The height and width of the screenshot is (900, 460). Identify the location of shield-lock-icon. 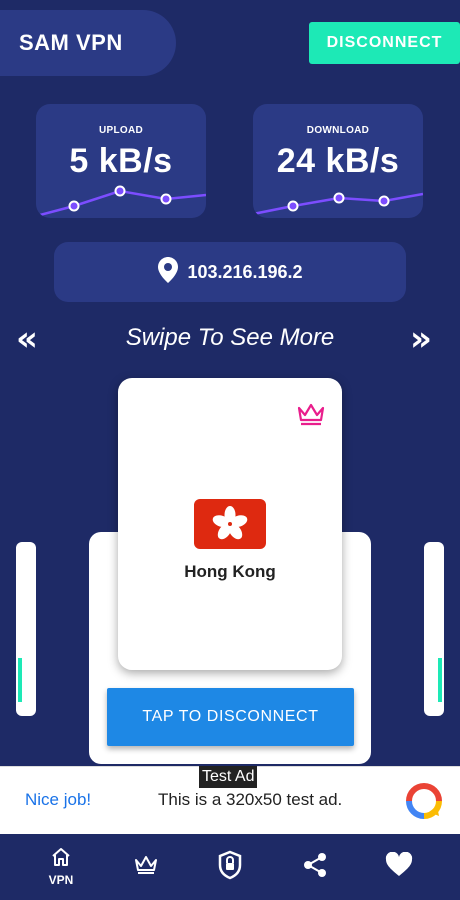
(230, 867).